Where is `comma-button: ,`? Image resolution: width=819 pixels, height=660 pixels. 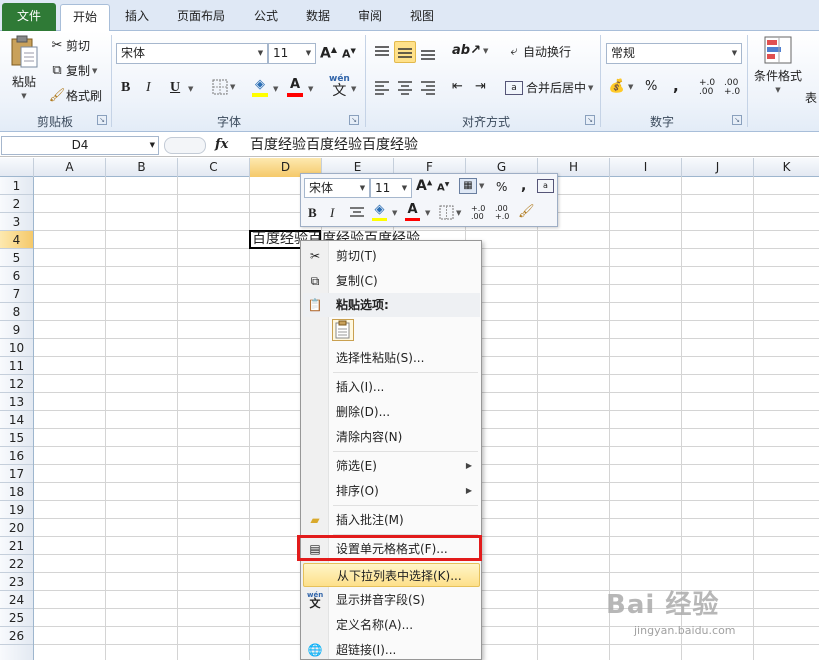 comma-button: , is located at coordinates (676, 86).